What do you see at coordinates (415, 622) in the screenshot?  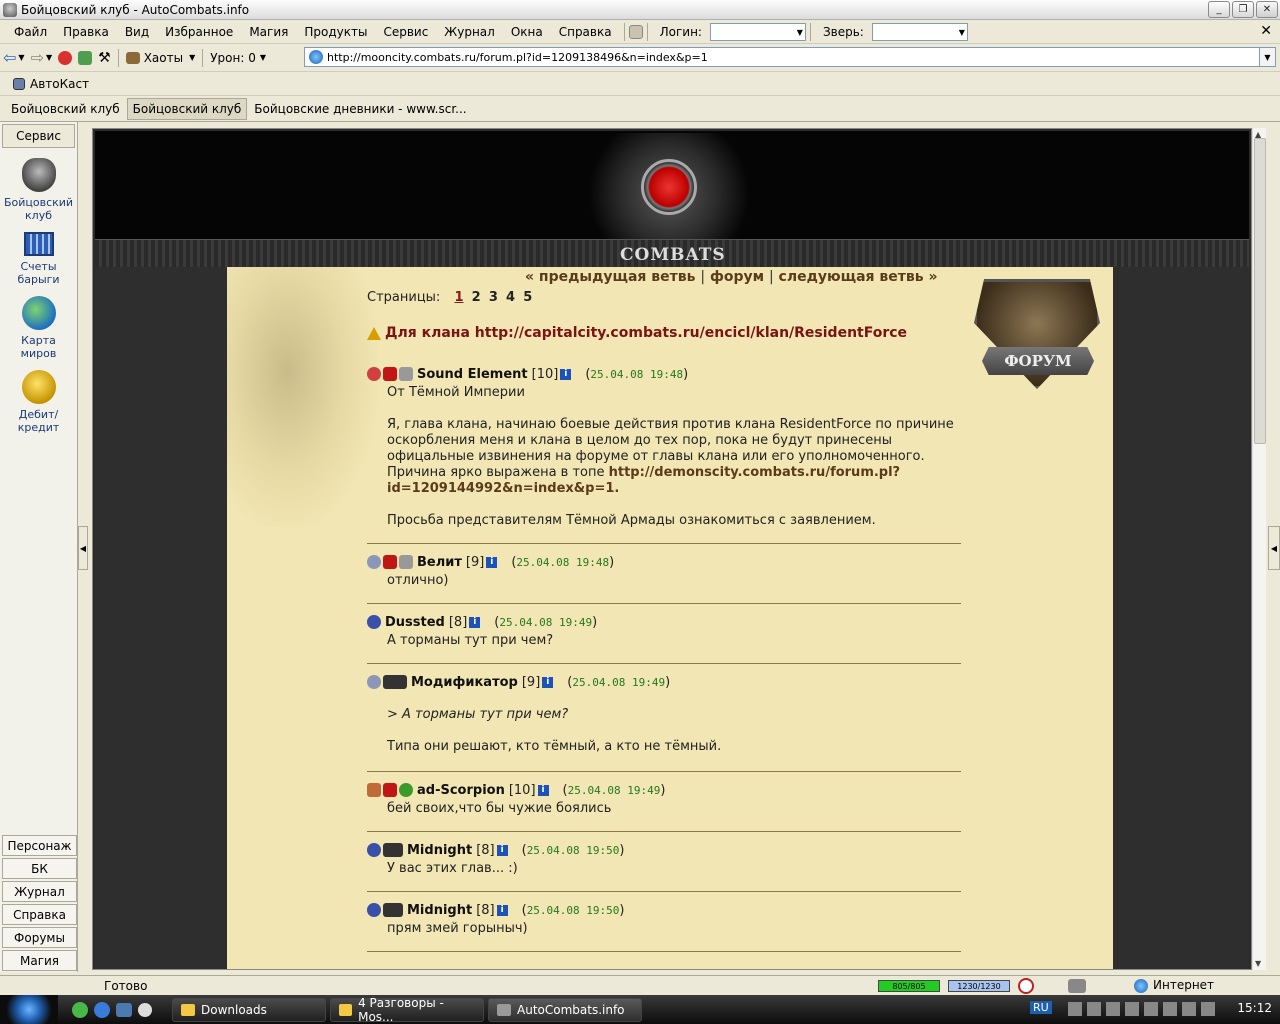 I see `post-author: Dussted` at bounding box center [415, 622].